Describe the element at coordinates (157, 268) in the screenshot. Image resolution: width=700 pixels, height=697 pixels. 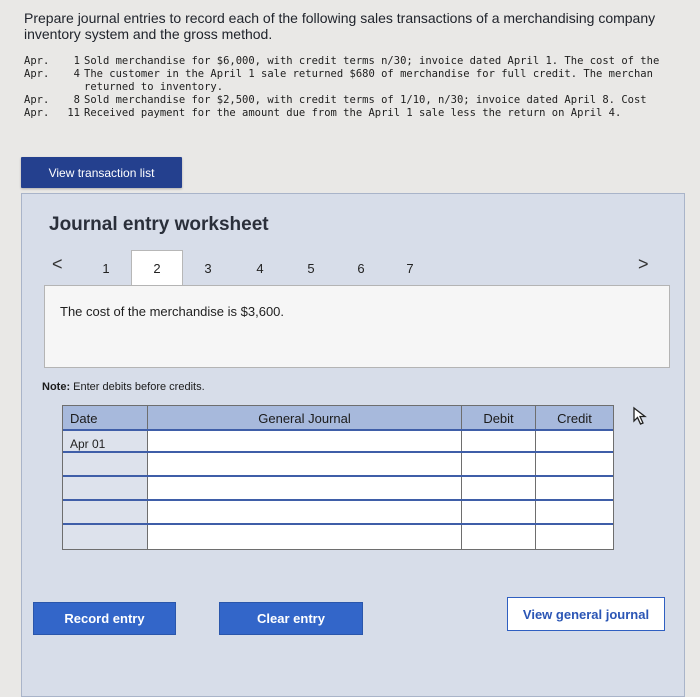
I see `page-tab-2: 2` at that location.